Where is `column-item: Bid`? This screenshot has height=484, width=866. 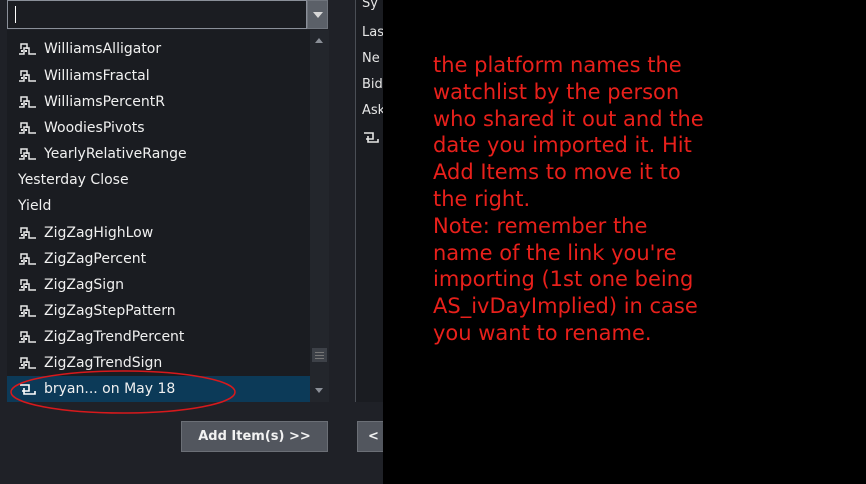 column-item: Bid is located at coordinates (372, 84).